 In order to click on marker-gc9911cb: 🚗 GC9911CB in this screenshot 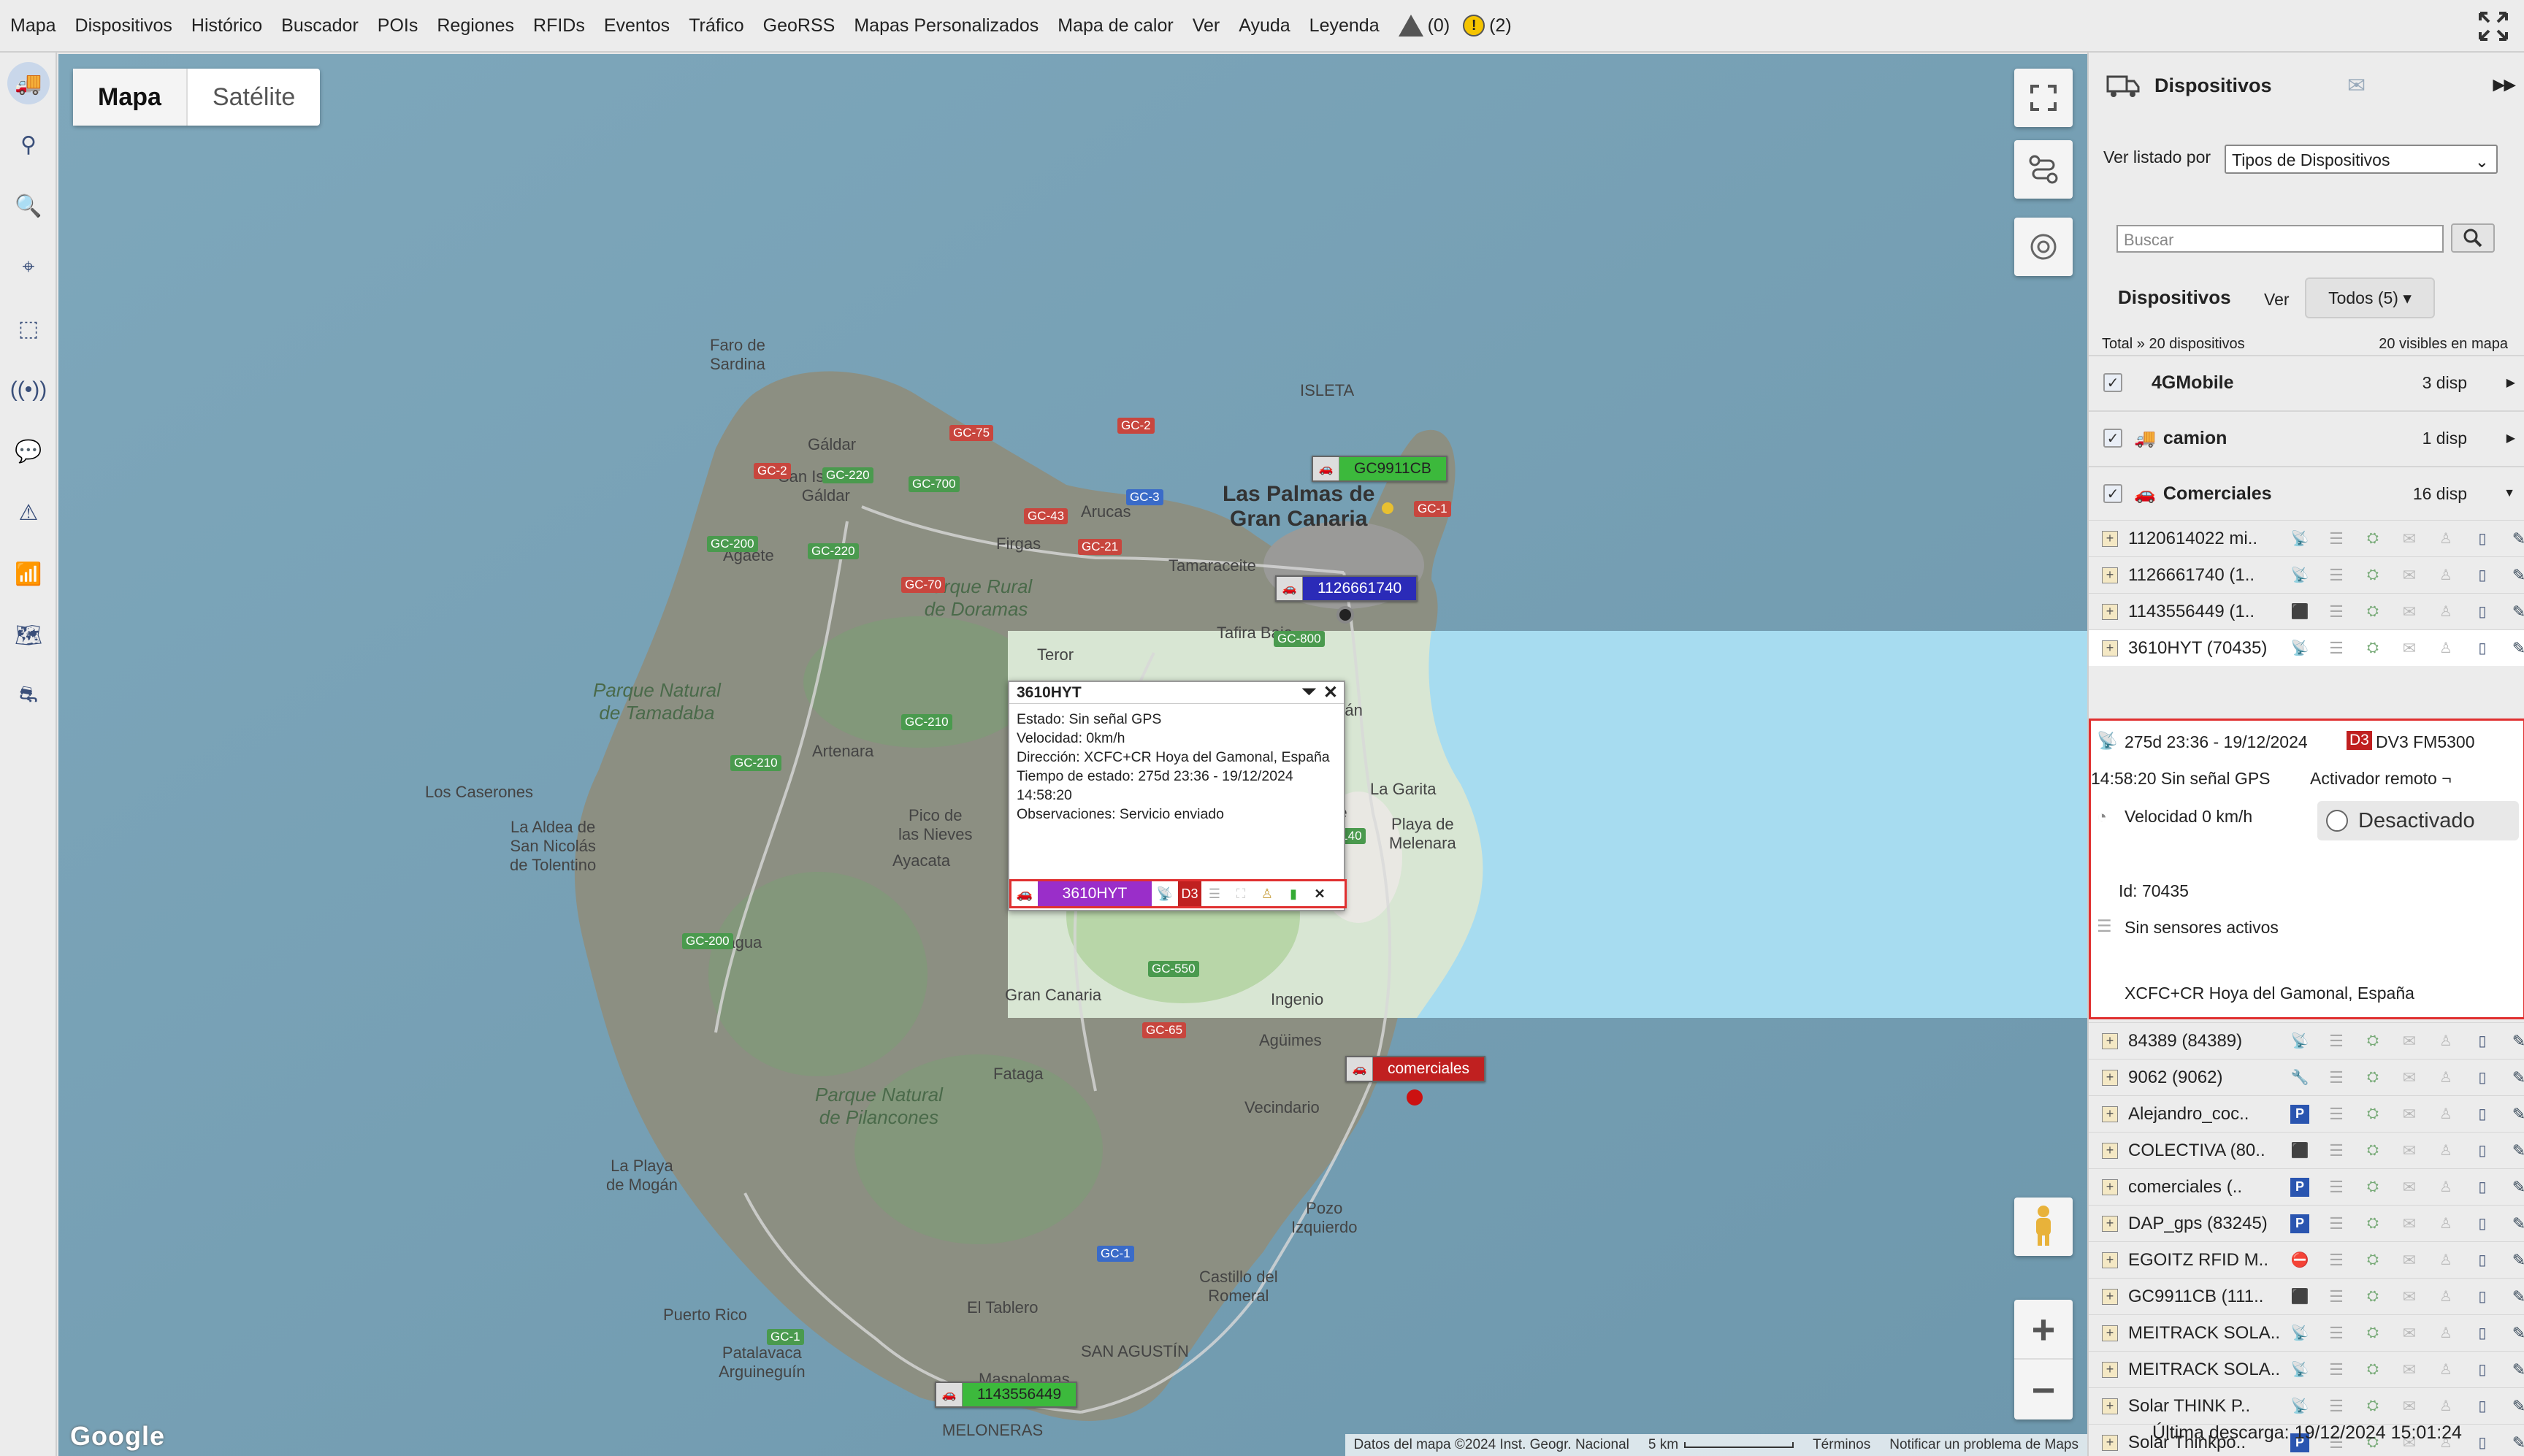, I will do `click(1380, 469)`.